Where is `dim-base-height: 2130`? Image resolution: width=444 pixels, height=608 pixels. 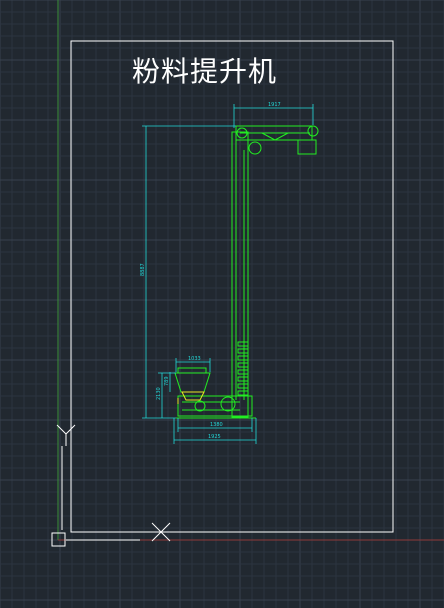 dim-base-height: 2130 is located at coordinates (159, 393).